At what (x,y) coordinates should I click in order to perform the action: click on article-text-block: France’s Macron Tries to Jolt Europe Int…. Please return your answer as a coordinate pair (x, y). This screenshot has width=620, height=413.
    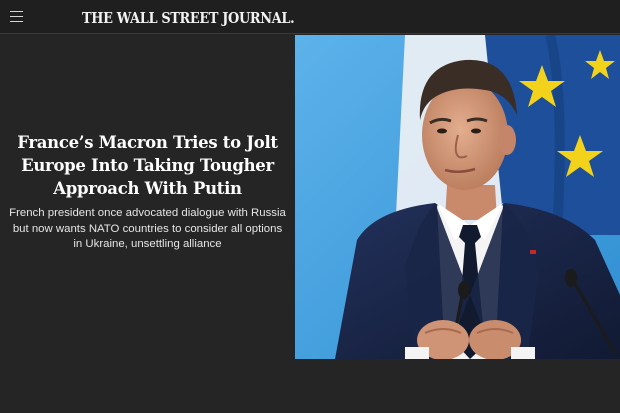
    Looking at the image, I should click on (147, 192).